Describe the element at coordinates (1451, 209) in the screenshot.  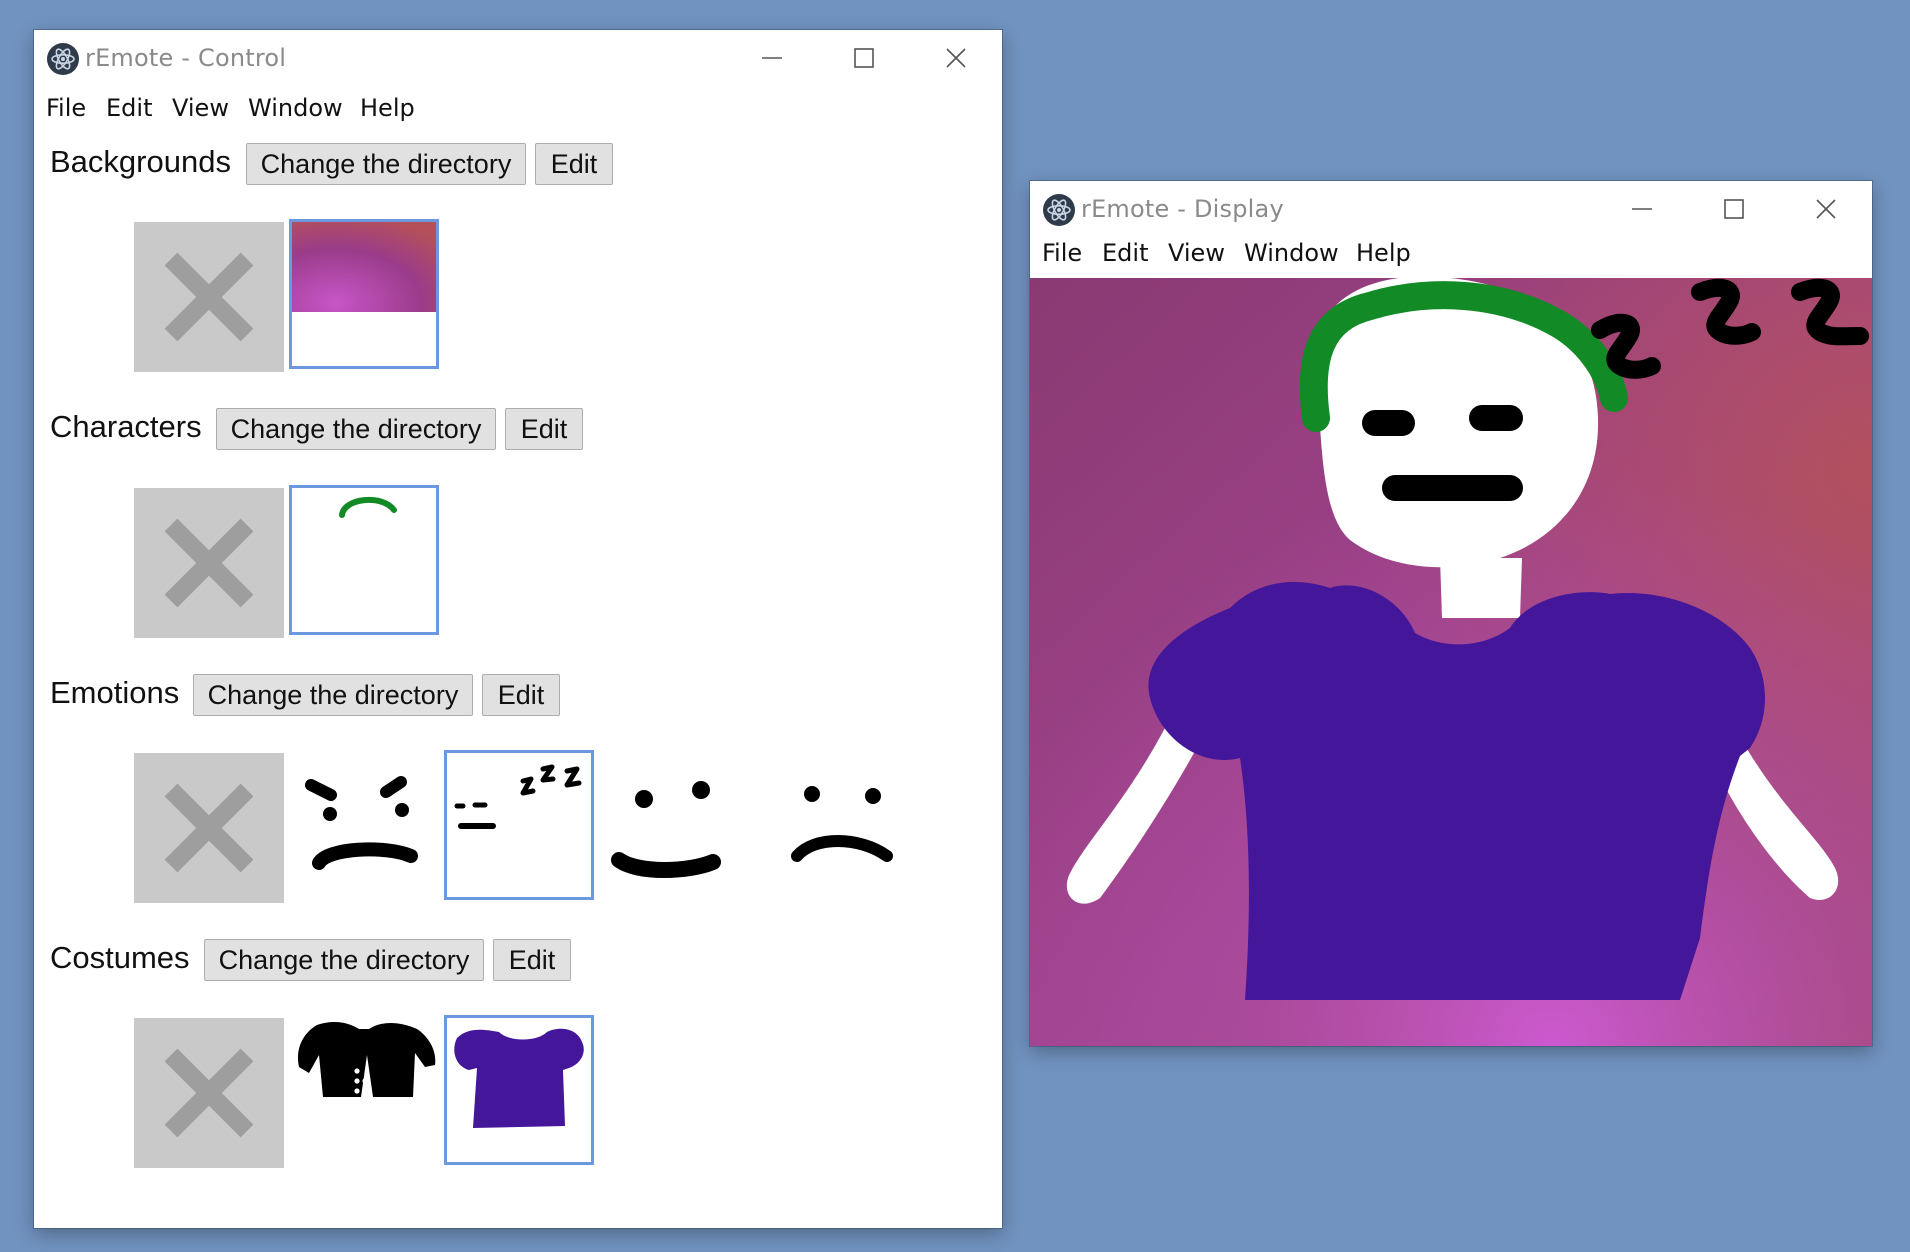
I see `display-titlebar: rEmote - Display` at that location.